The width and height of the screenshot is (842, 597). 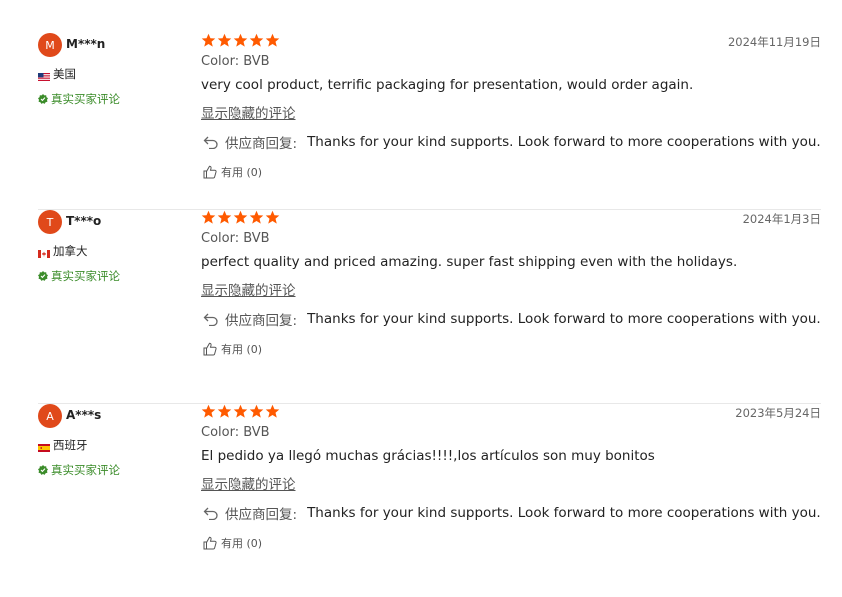 I want to click on review-date: 2024年11月19日, so click(x=774, y=42).